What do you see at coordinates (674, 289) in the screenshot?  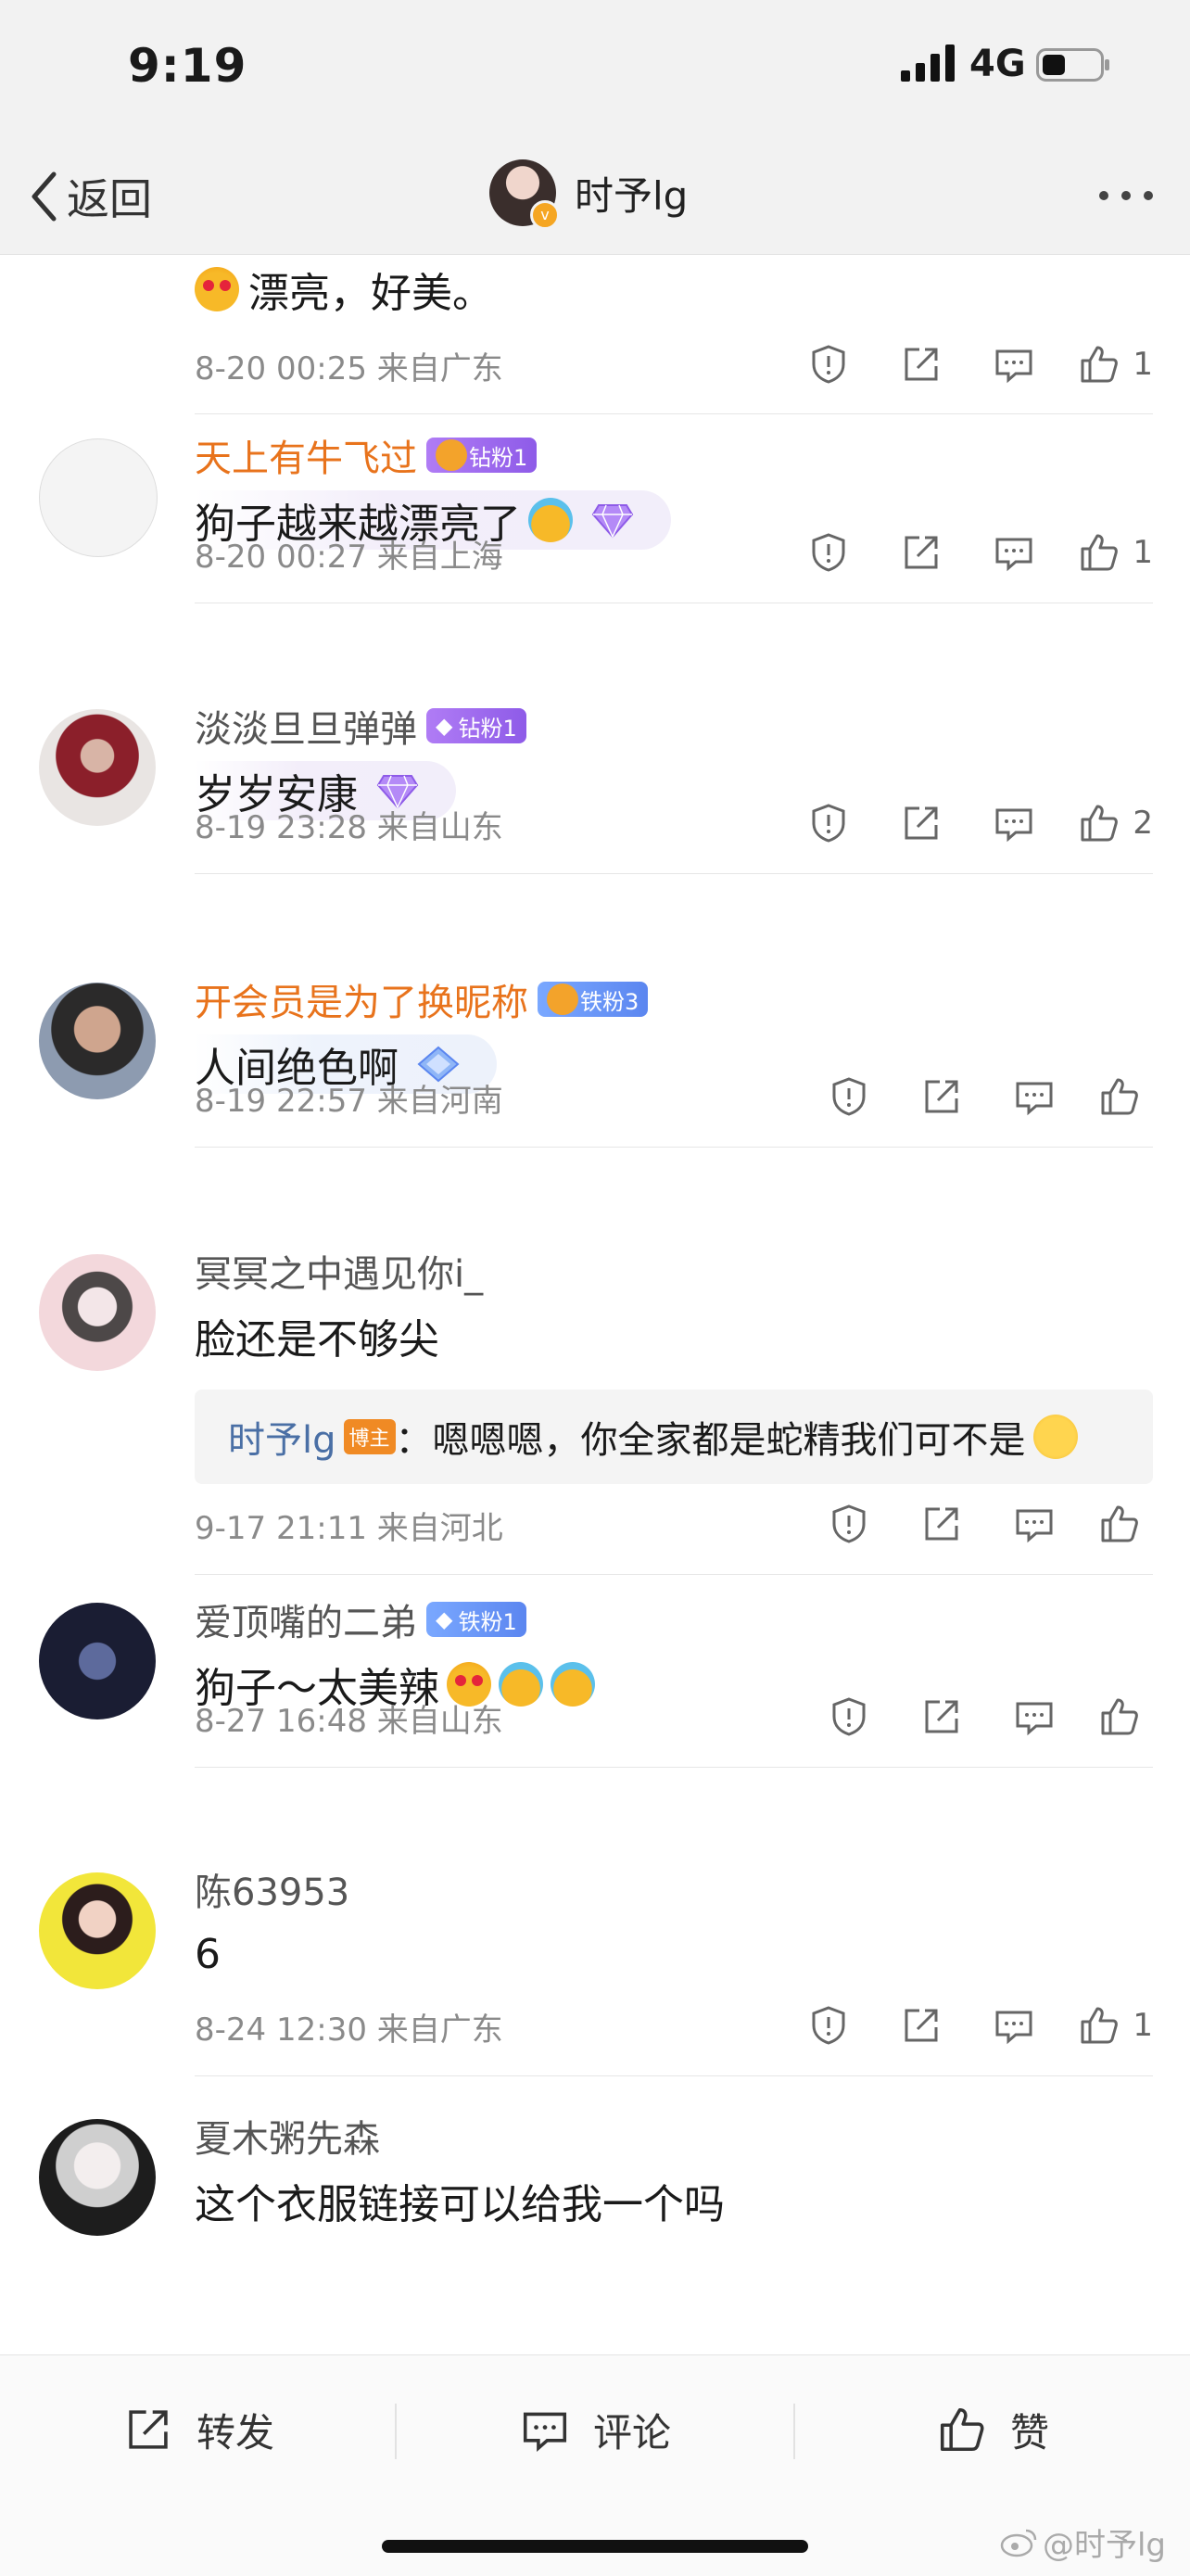 I see `comment-text: 漂亮，好美。` at bounding box center [674, 289].